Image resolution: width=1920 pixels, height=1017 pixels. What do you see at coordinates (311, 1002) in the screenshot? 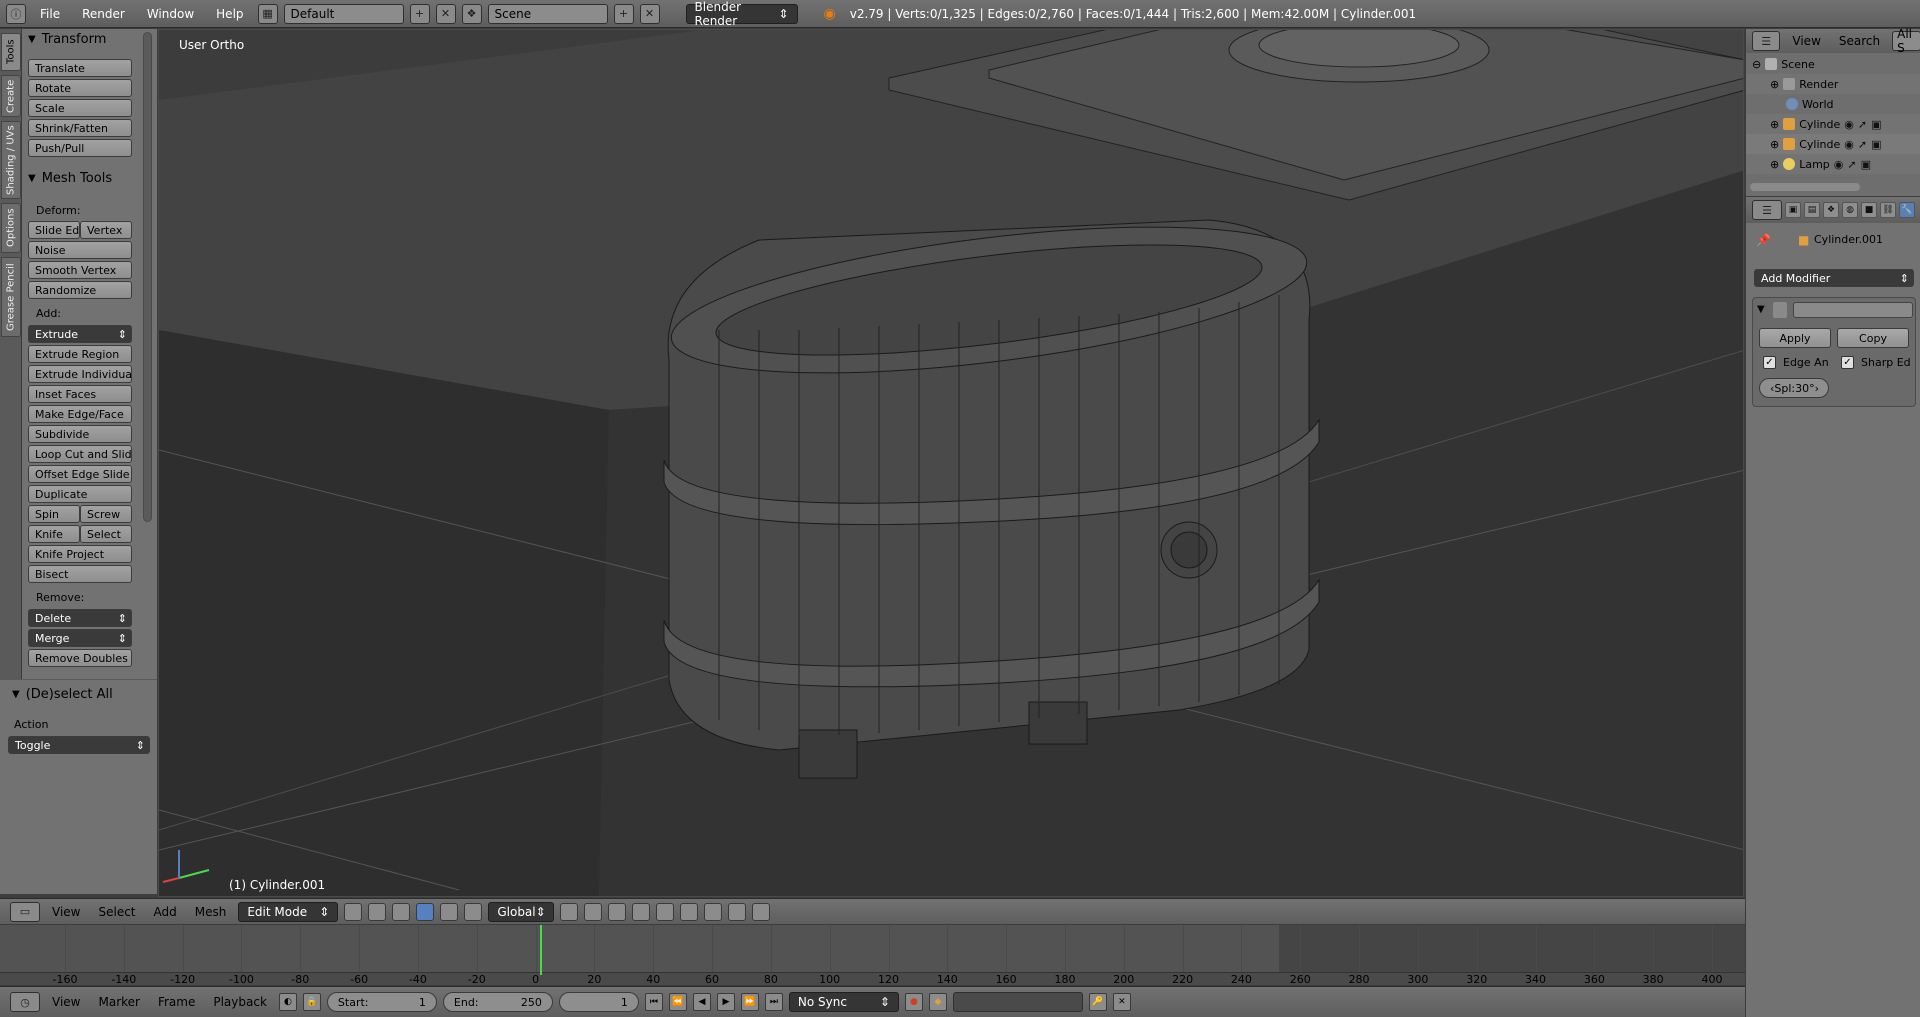
I see `lock-icon: 🔒` at bounding box center [311, 1002].